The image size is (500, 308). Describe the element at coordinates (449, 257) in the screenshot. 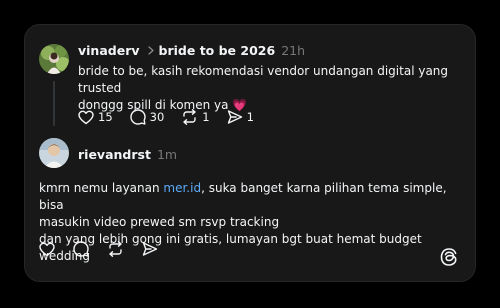

I see `threads-logo-icon` at that location.